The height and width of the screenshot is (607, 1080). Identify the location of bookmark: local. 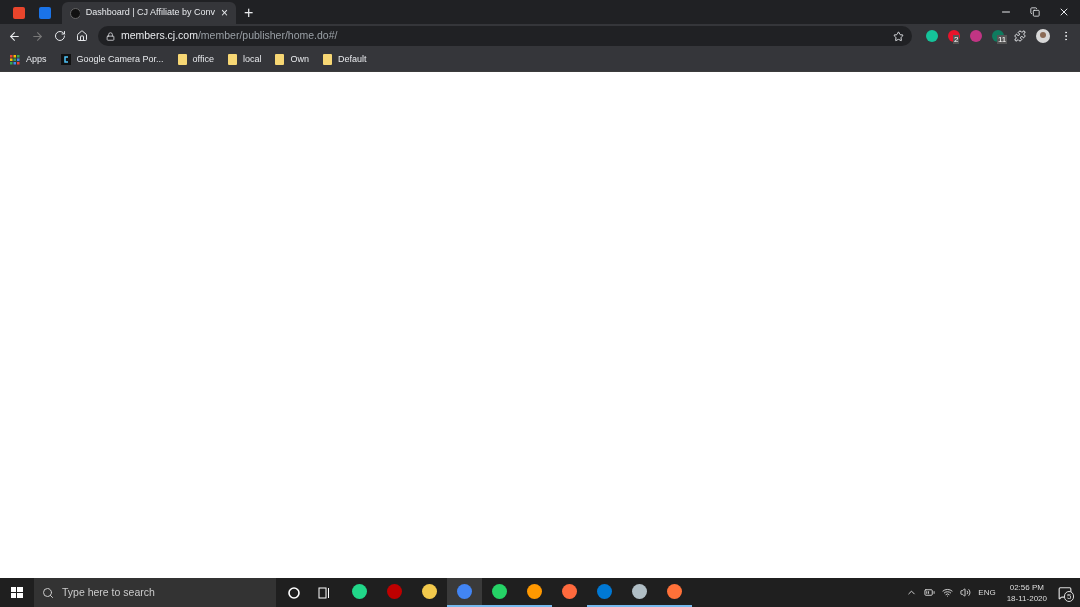
(244, 59).